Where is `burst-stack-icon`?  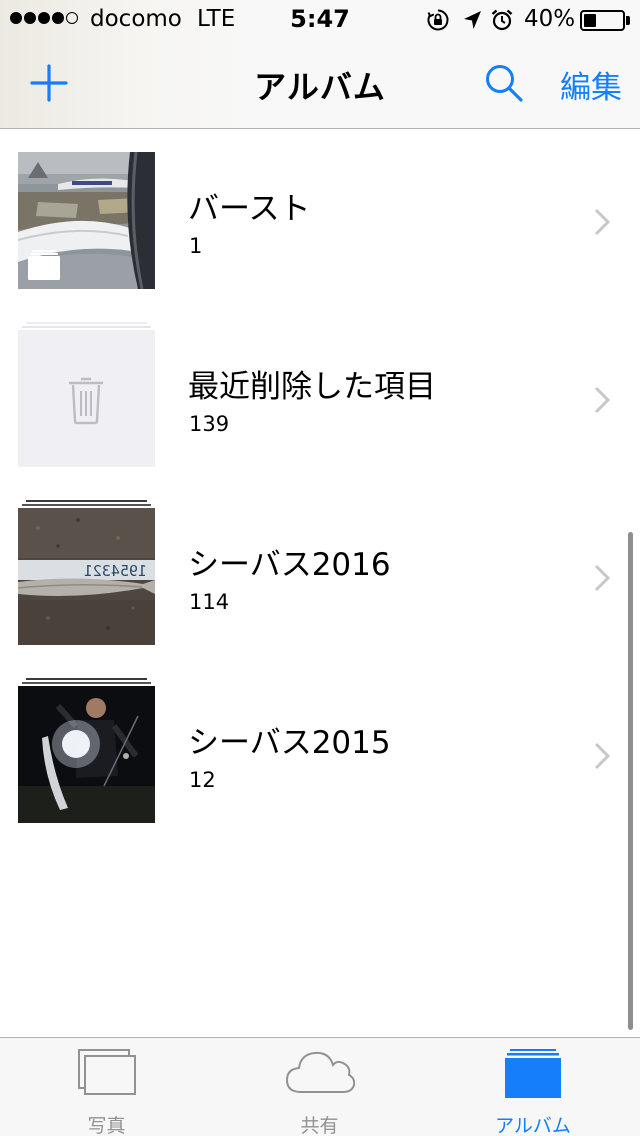
burst-stack-icon is located at coordinates (44, 265).